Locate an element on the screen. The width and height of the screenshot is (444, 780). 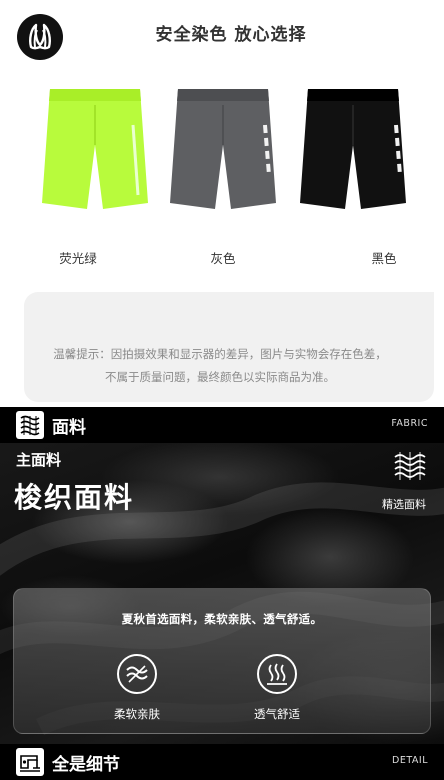
product-image-gray is located at coordinates (223, 149).